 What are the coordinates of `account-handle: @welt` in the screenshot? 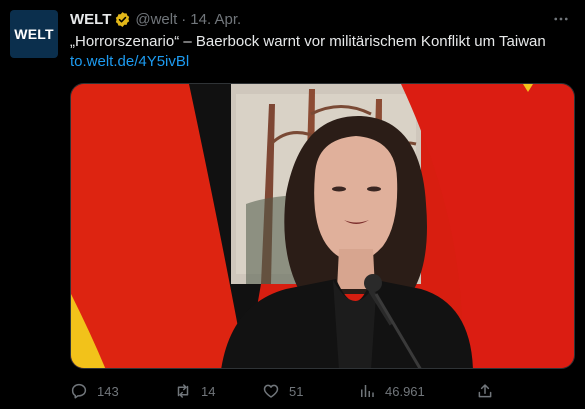 It's located at (156, 19).